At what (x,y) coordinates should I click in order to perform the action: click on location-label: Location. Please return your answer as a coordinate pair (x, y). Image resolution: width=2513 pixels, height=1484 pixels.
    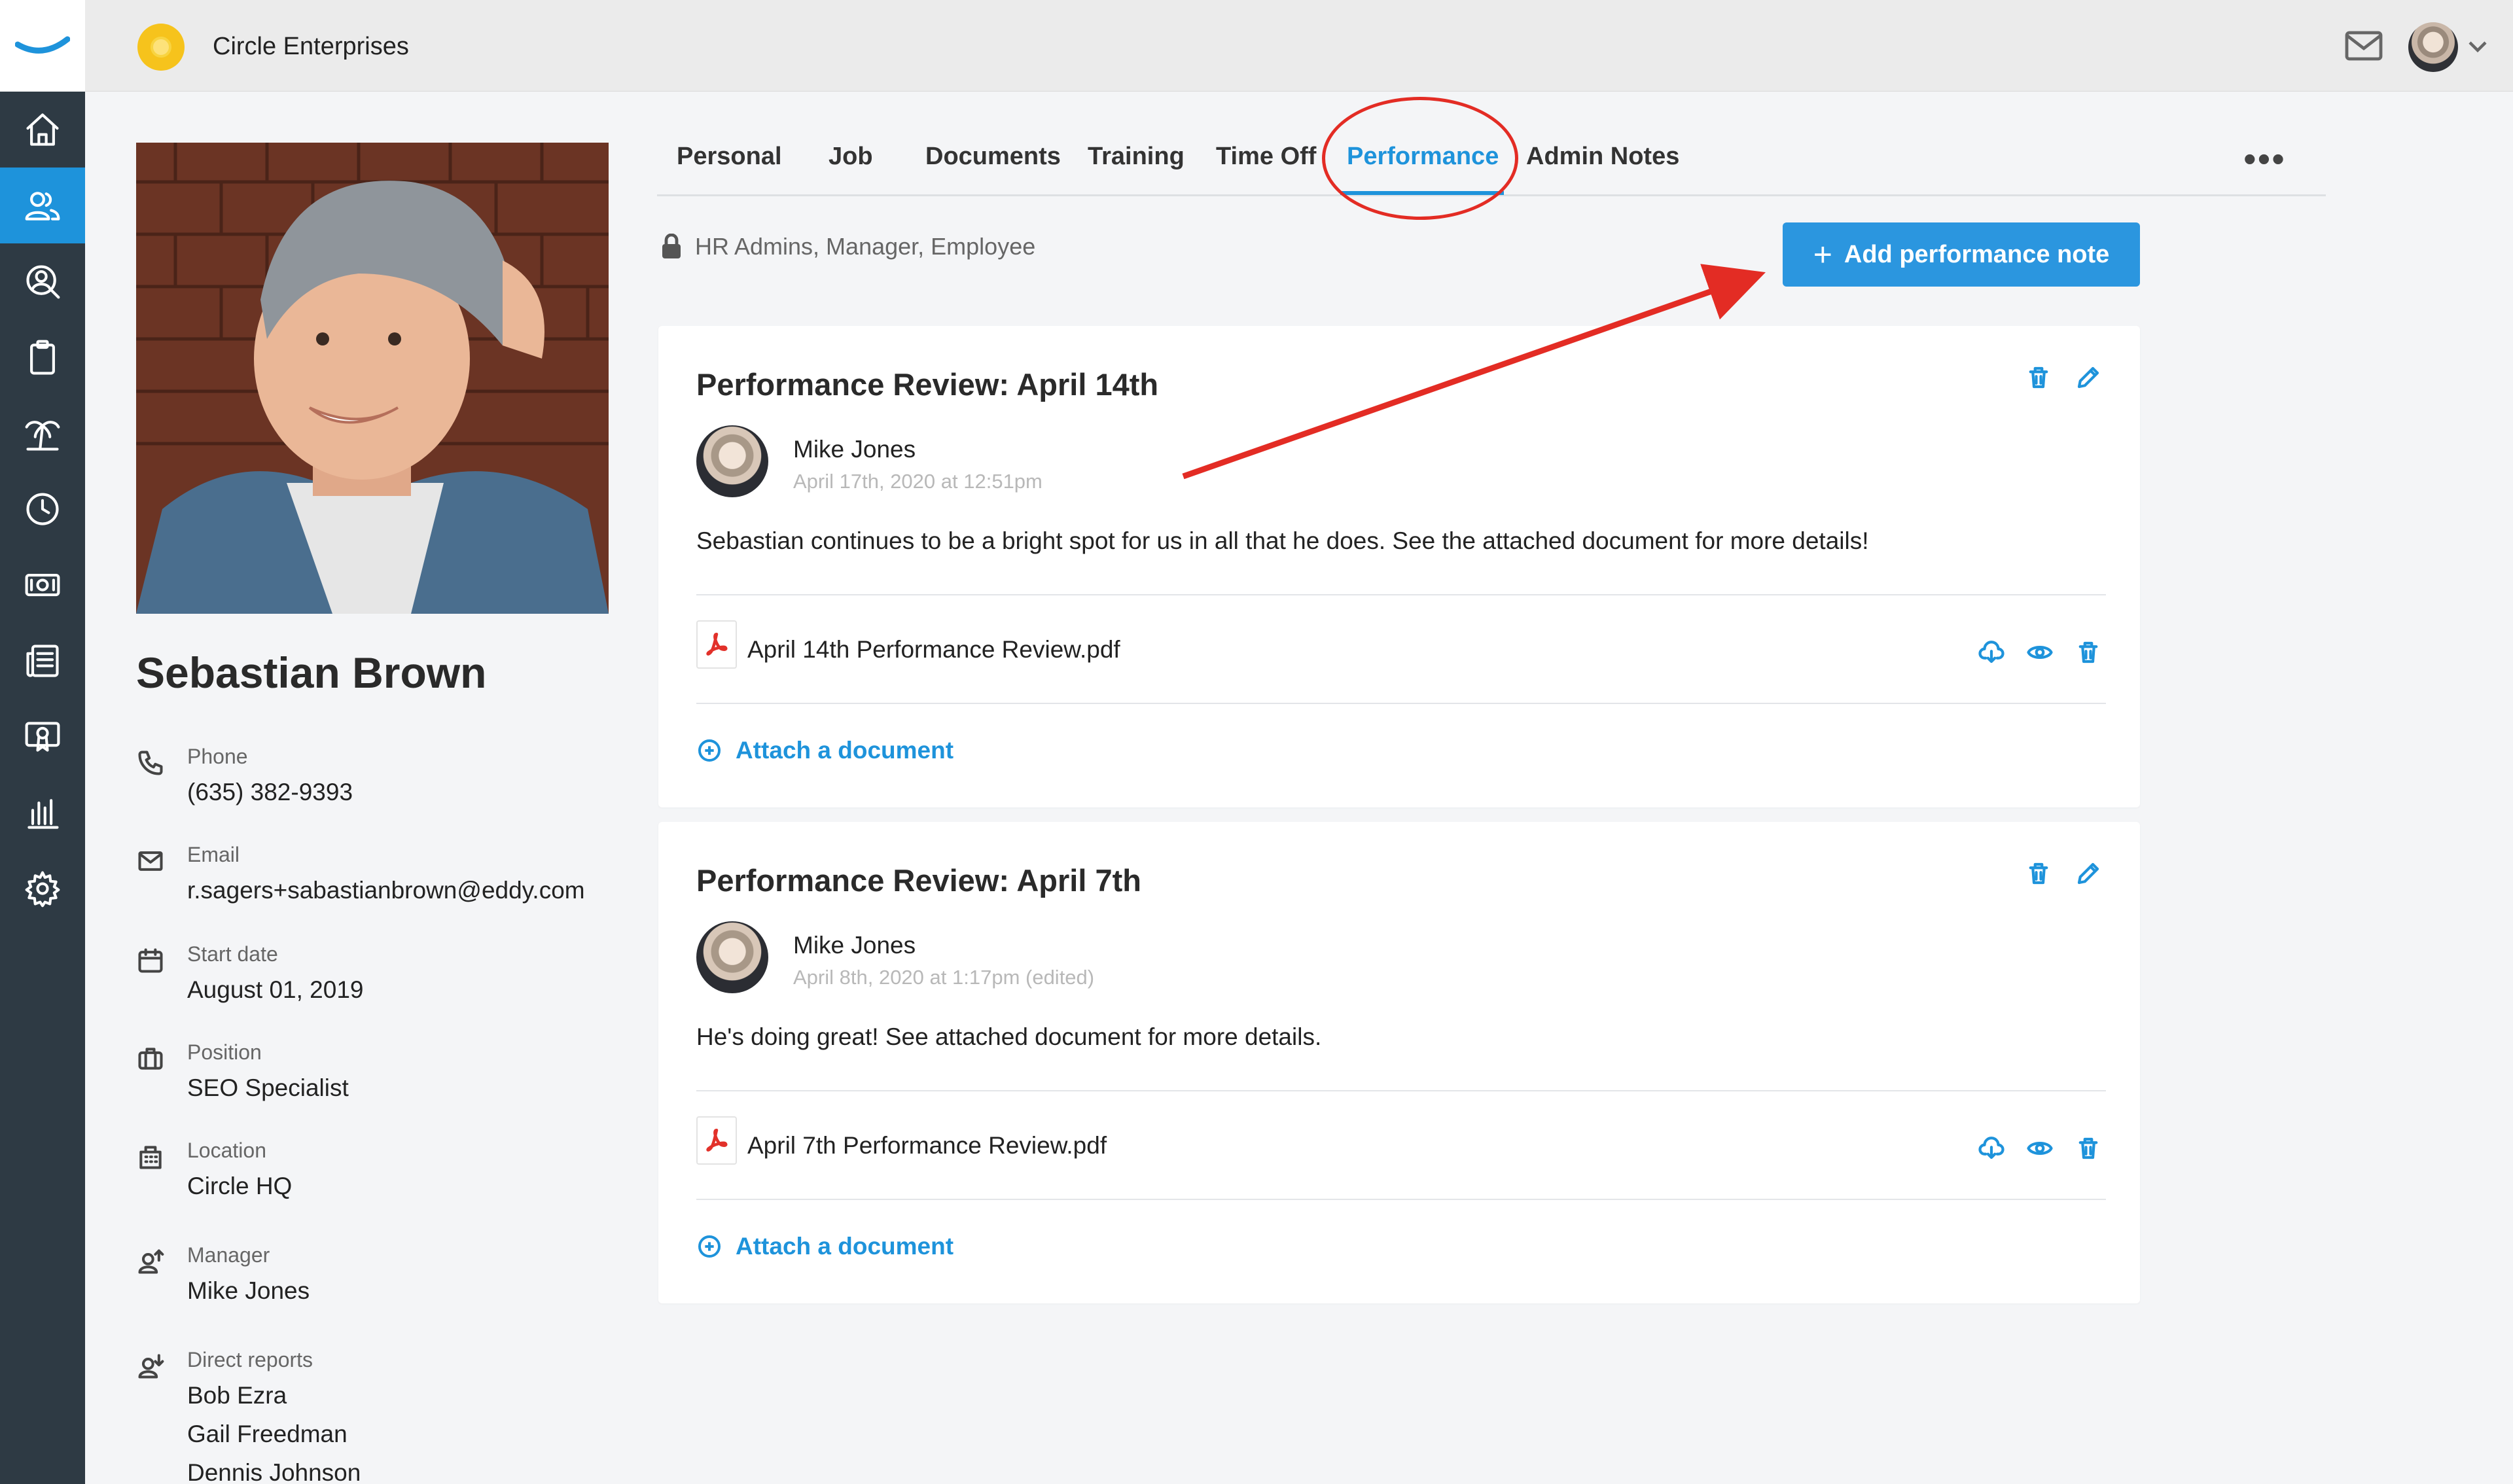
    Looking at the image, I should click on (226, 1151).